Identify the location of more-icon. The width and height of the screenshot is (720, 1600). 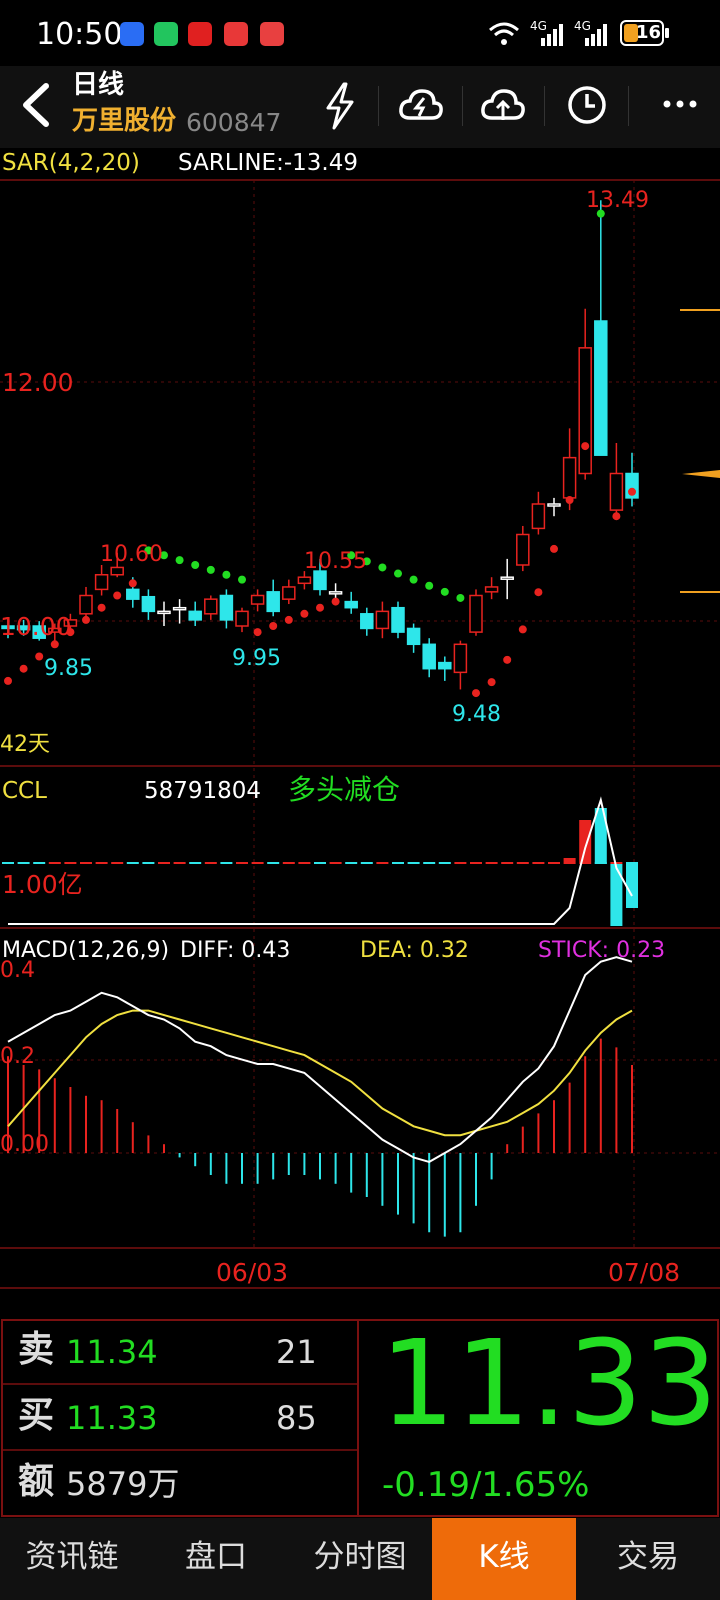
(680, 104).